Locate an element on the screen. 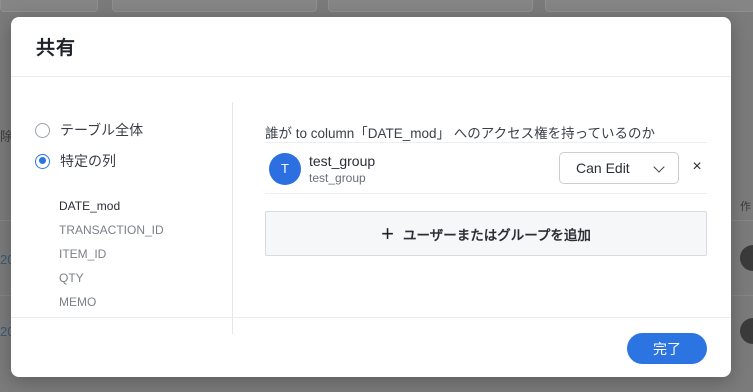 The width and height of the screenshot is (753, 392). scope-option-label: テーブル全体 is located at coordinates (102, 130).